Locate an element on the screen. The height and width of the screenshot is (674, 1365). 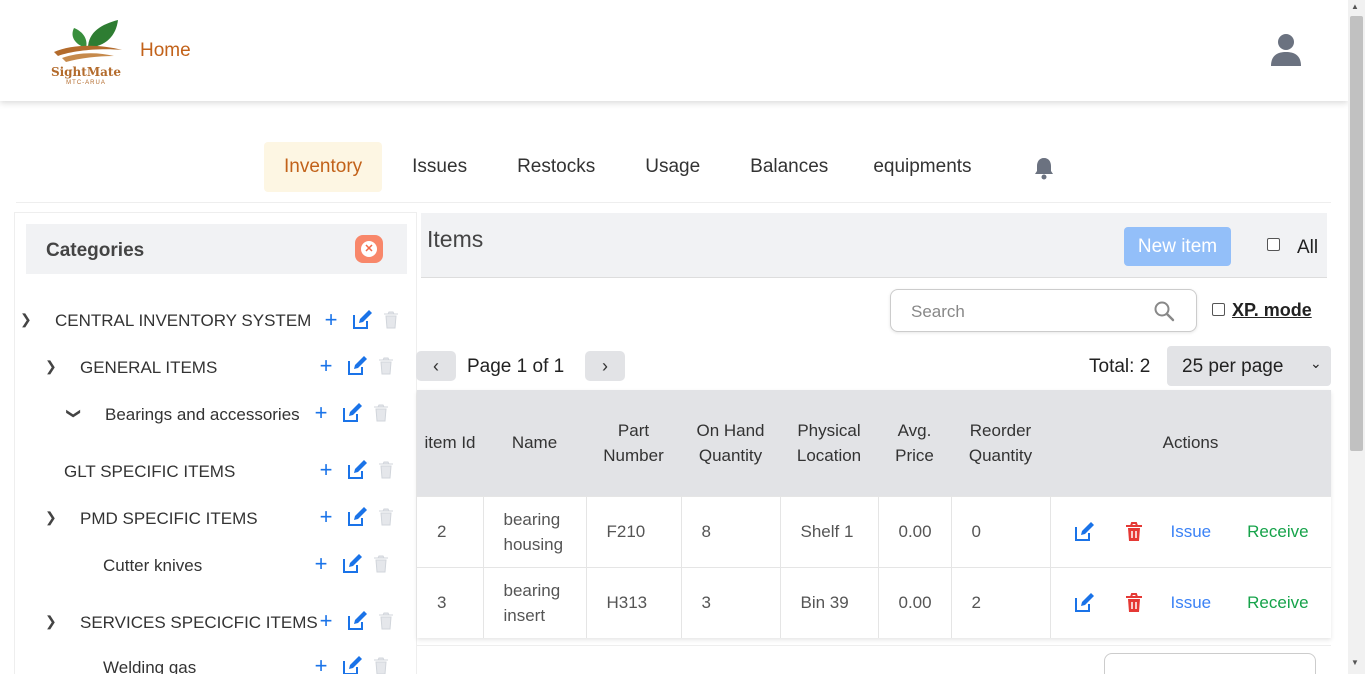
sightmate-logo: SightMate MTC-ARUA is located at coordinates (86, 53).